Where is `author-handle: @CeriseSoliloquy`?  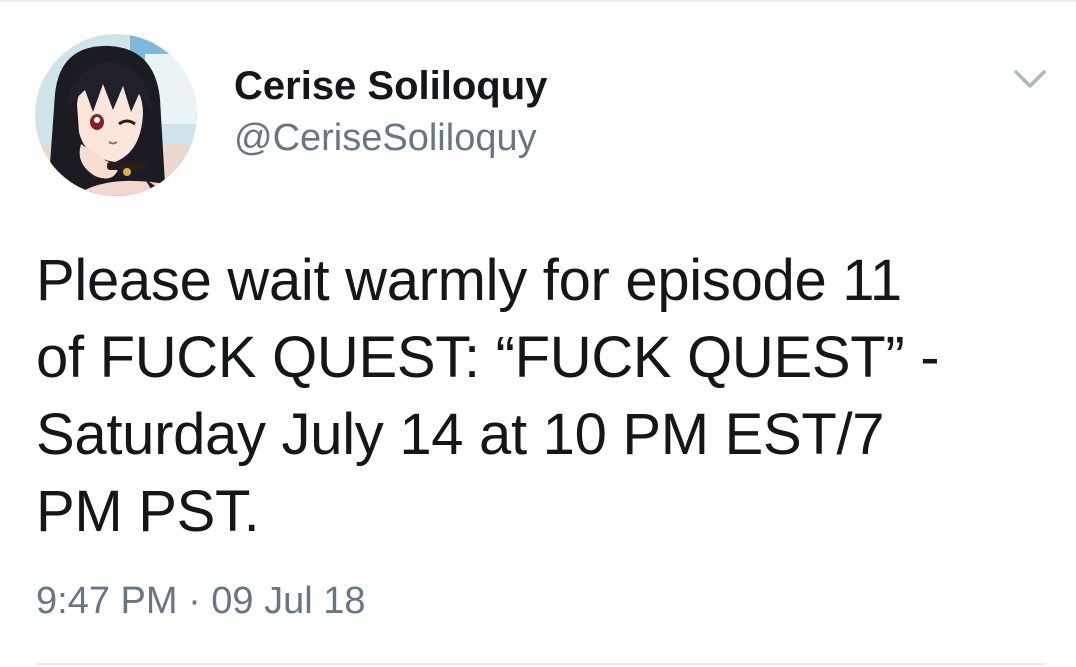 author-handle: @CeriseSoliloquy is located at coordinates (390, 138).